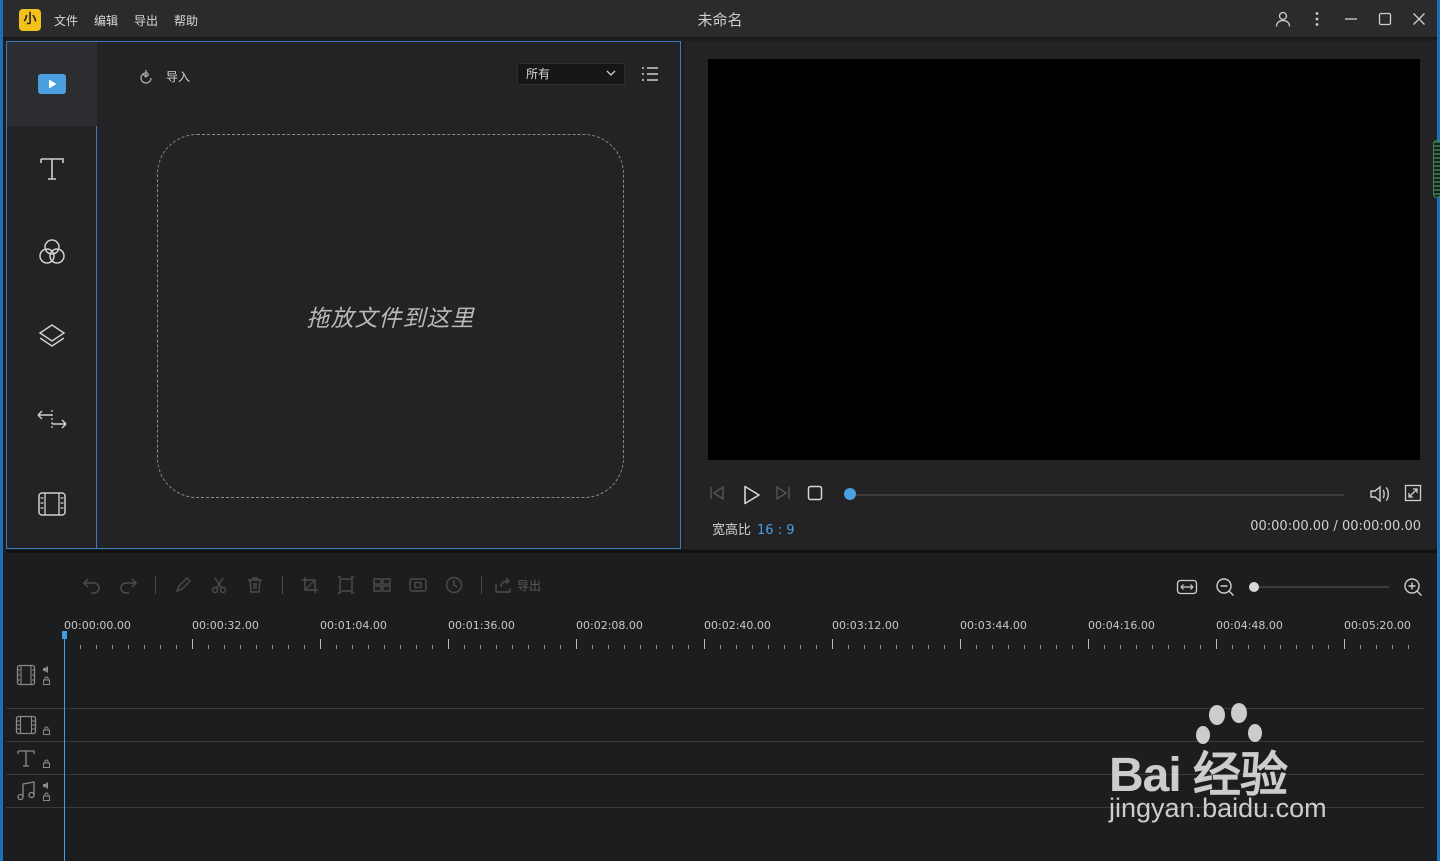  Describe the element at coordinates (529, 585) in the screenshot. I see `timeline-export-label: 导出` at that location.